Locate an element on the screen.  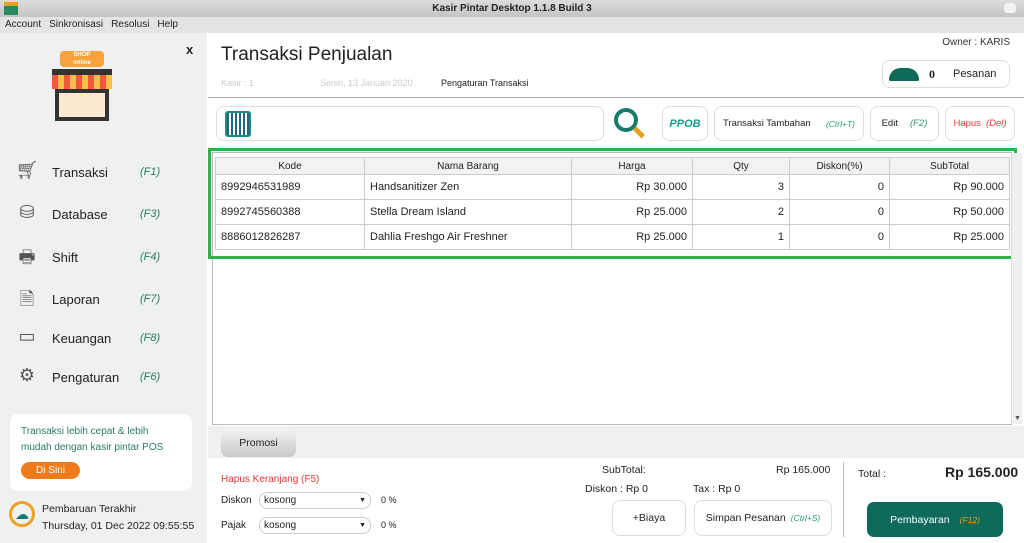
di-sini-button: Di Sini is located at coordinates (50, 470).